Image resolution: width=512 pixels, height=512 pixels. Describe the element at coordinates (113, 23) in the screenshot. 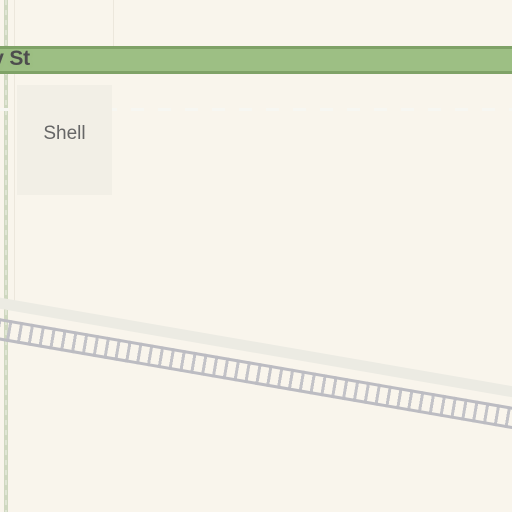

I see `parcel-edge-upper-mid` at that location.